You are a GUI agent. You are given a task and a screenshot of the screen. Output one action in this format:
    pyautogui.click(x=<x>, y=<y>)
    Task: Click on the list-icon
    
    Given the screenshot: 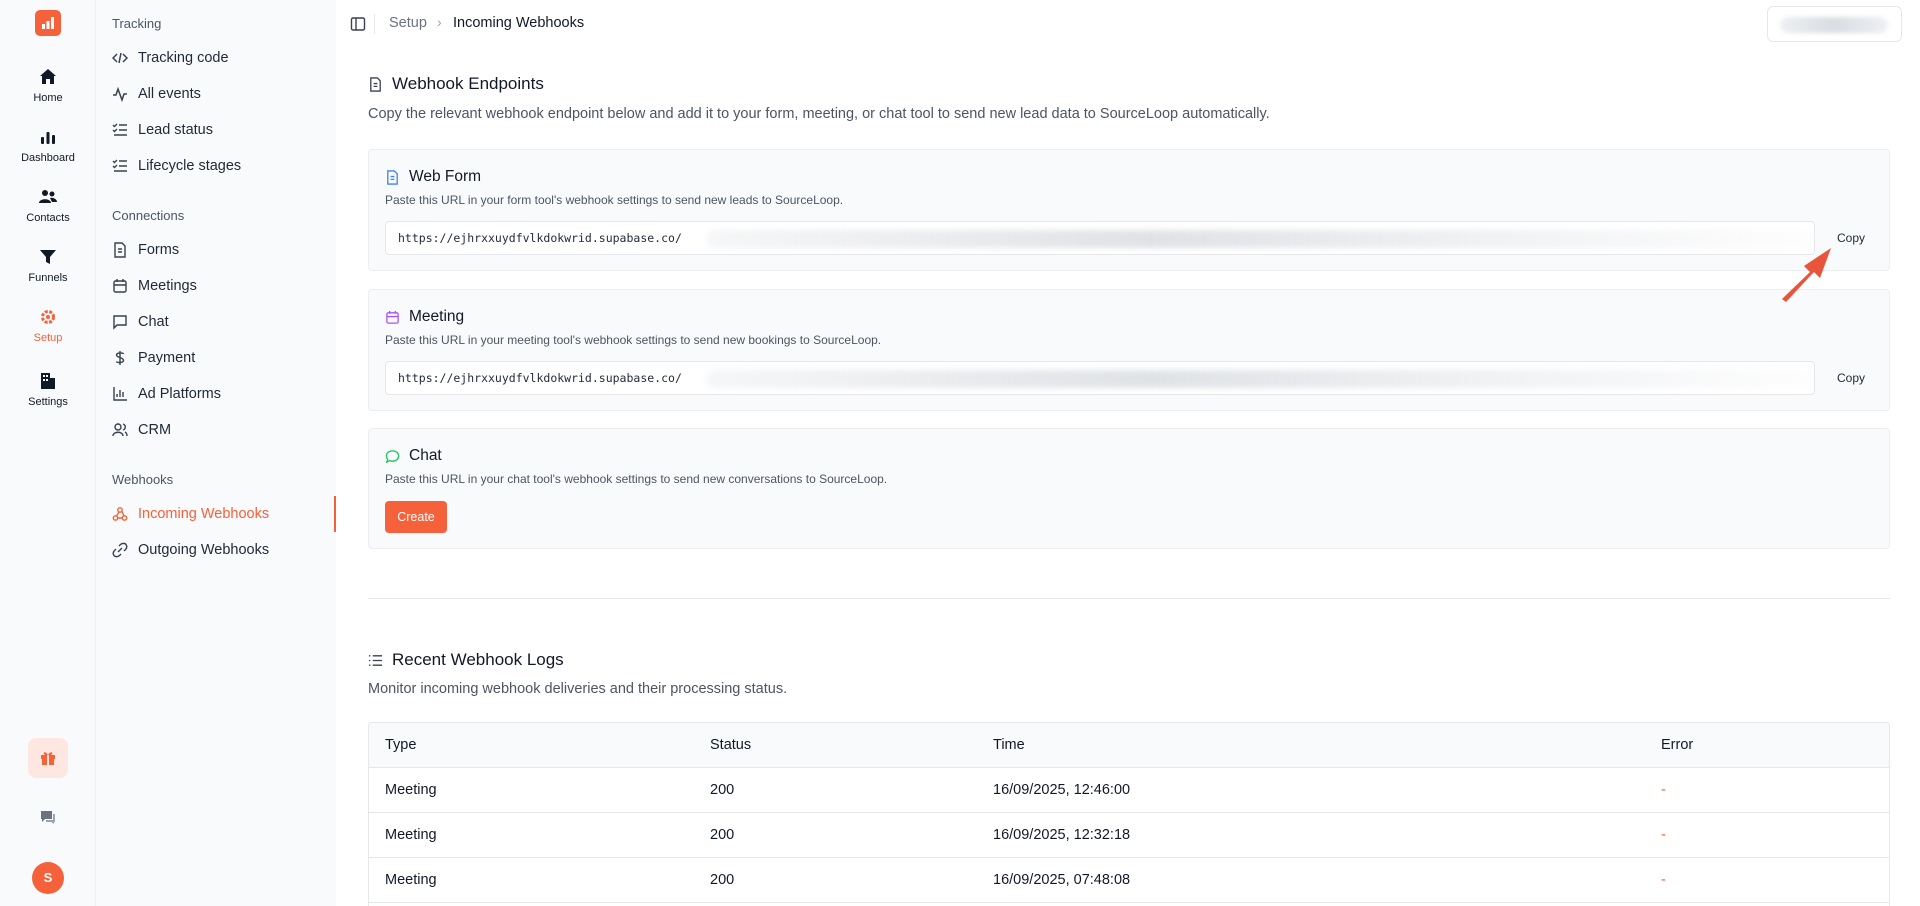 What is the action you would take?
    pyautogui.click(x=375, y=660)
    